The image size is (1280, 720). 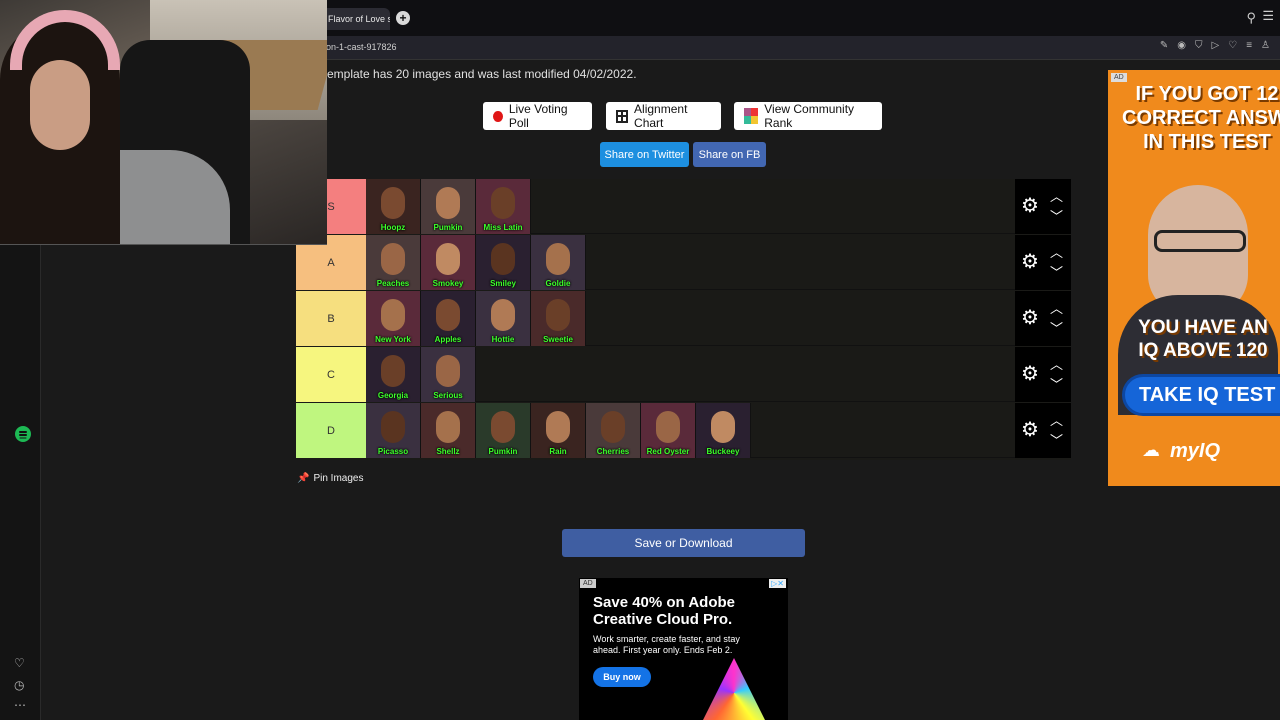 What do you see at coordinates (23, 434) in the screenshot?
I see `spotify-icon` at bounding box center [23, 434].